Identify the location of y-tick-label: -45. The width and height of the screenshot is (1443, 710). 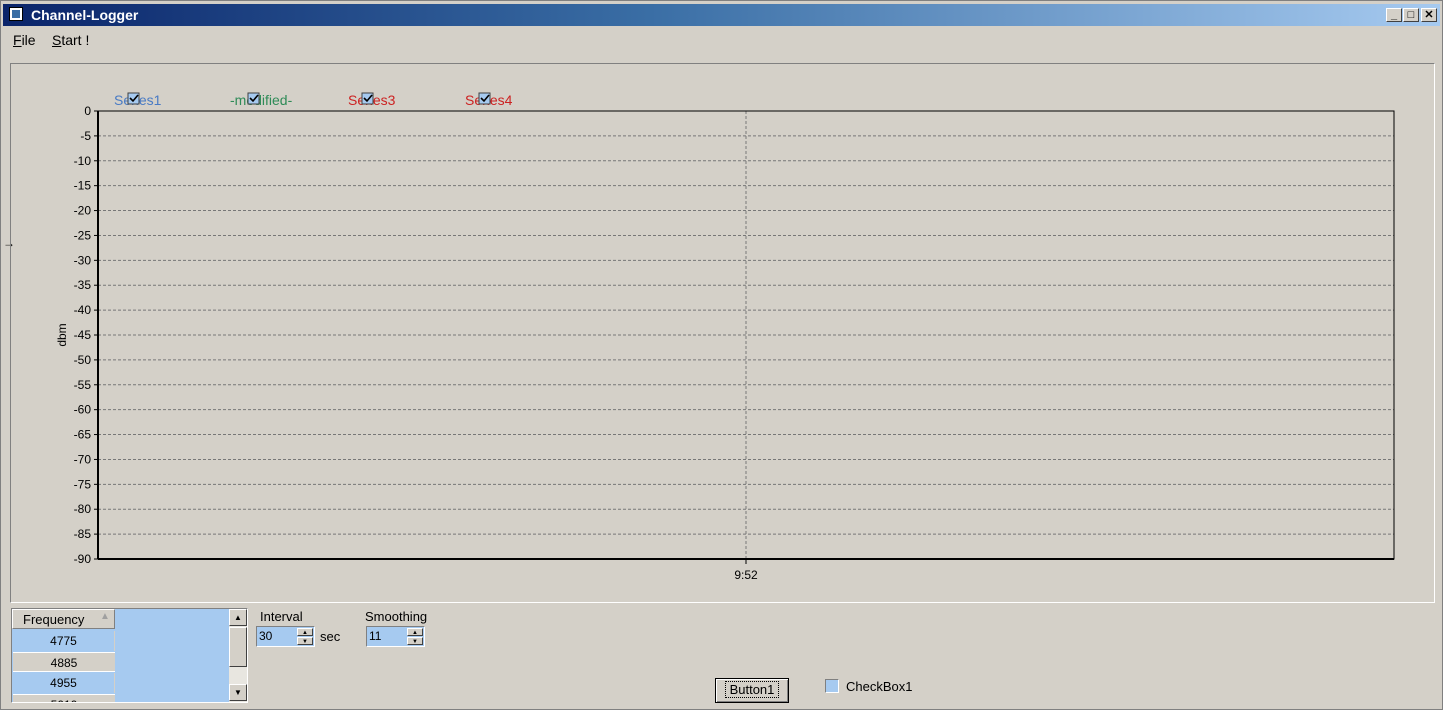
(83, 335).